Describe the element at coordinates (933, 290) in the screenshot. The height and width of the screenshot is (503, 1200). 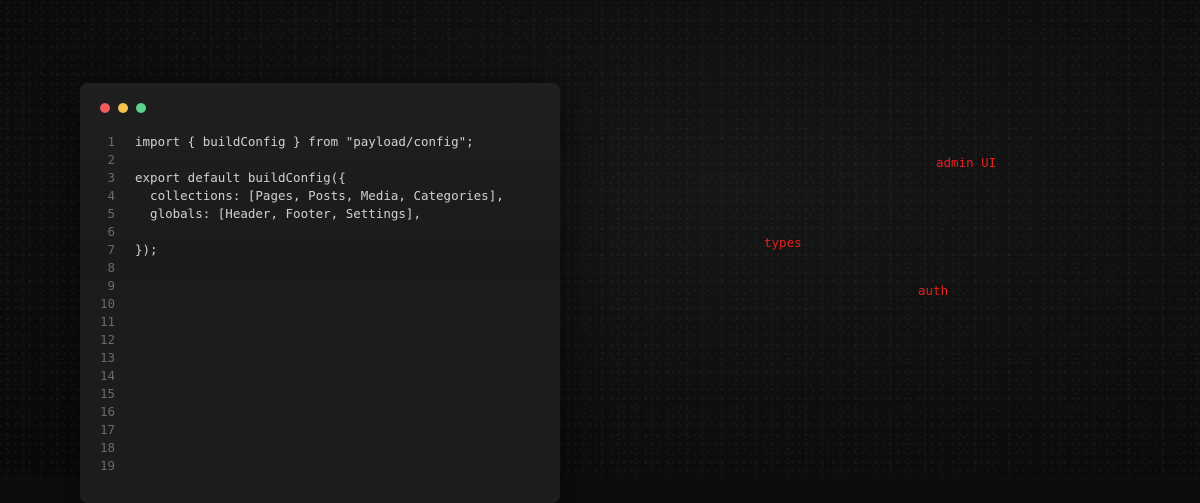
I see `floating-label-auth: auth` at that location.